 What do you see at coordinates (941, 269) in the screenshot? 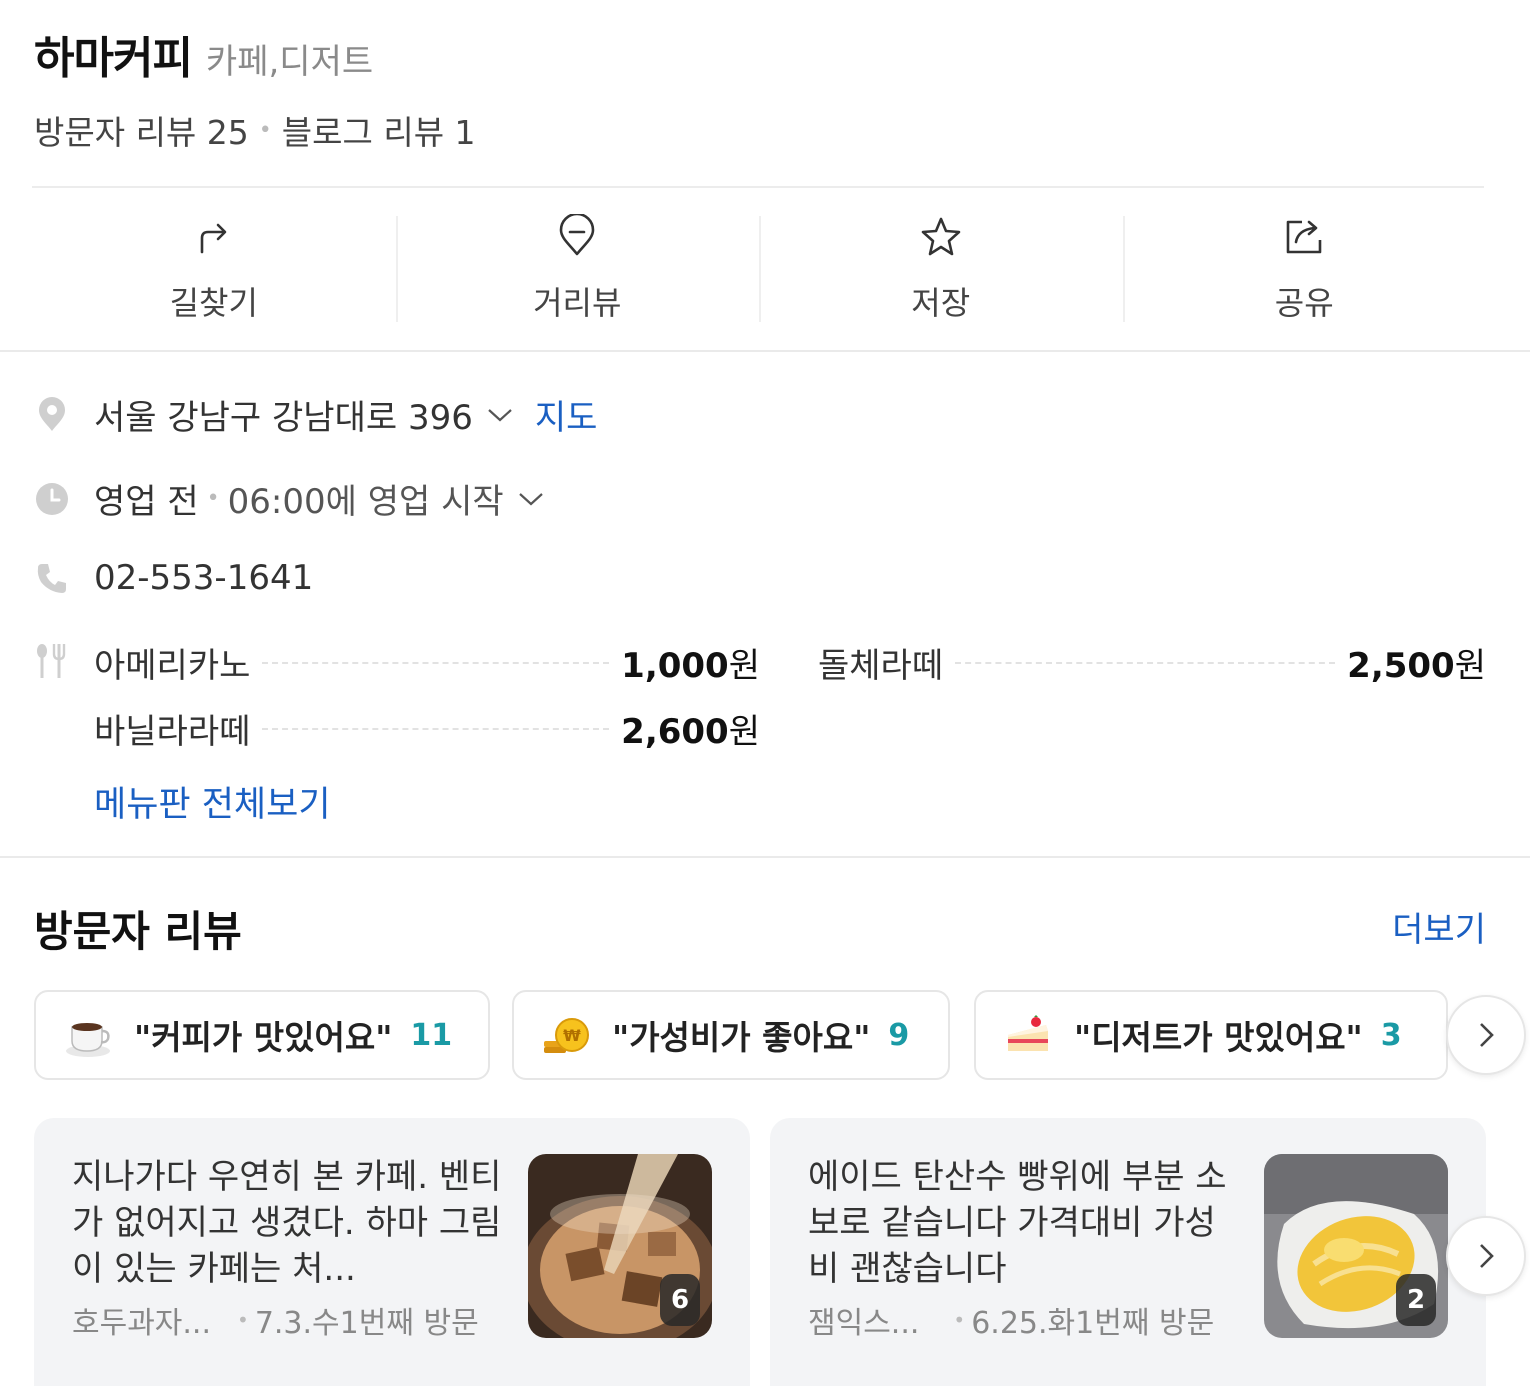
I see `save-button: 저장` at bounding box center [941, 269].